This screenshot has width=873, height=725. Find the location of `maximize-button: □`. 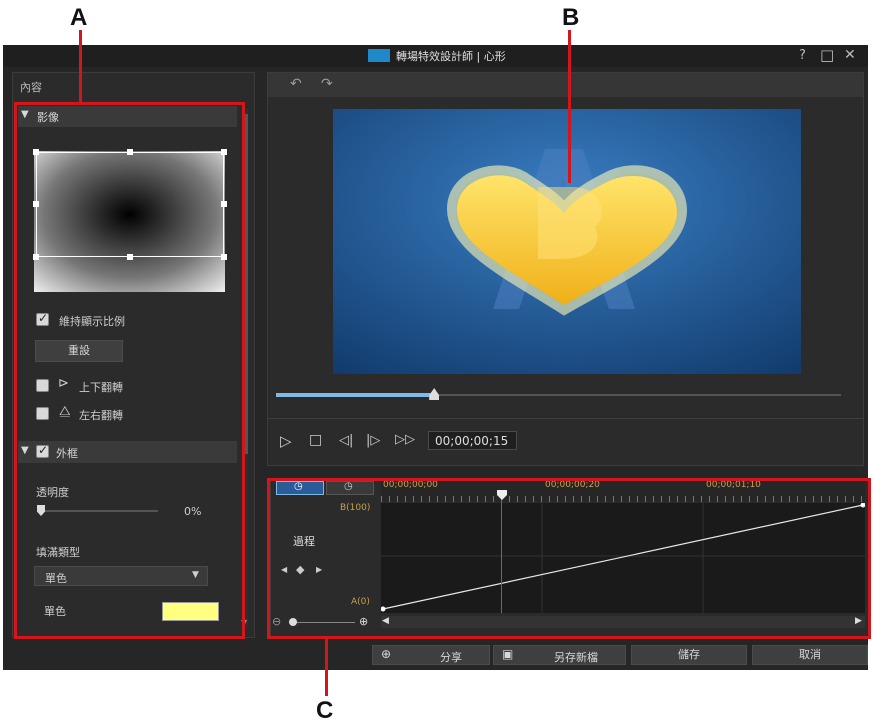

maximize-button: □ is located at coordinates (827, 55).